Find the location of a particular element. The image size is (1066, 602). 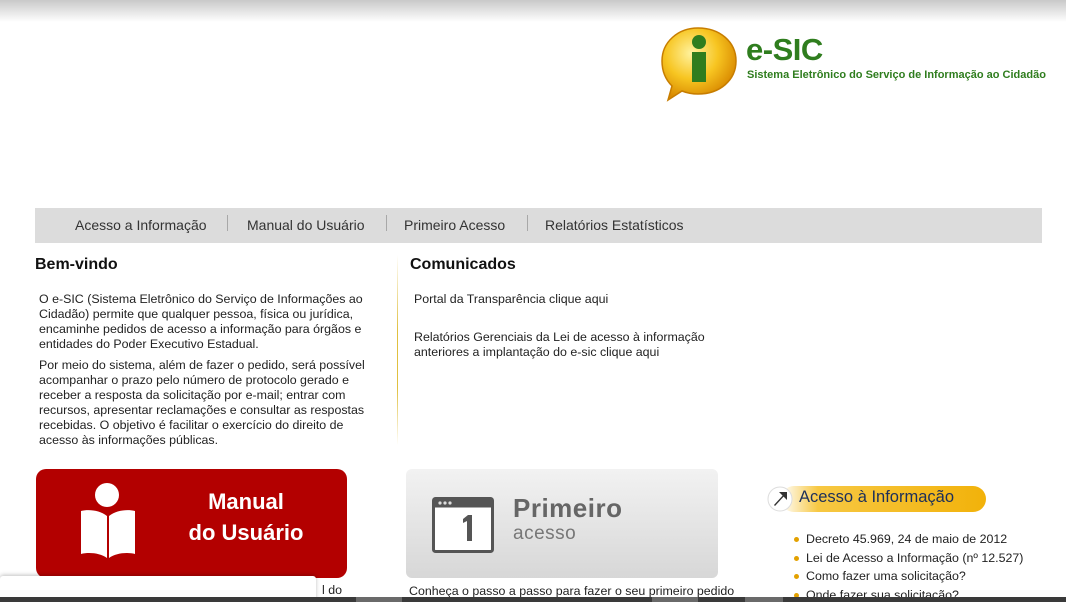

nav-item-acesso-informacao: Acesso a Informação is located at coordinates (141, 225).